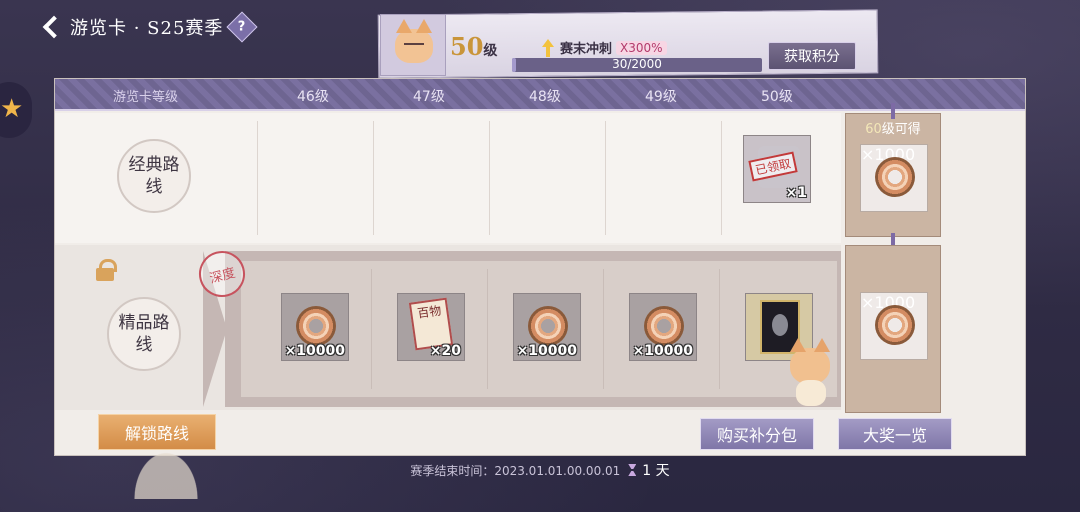 The image size is (1080, 512). I want to click on reward-item-premium-48: ×10000, so click(547, 327).